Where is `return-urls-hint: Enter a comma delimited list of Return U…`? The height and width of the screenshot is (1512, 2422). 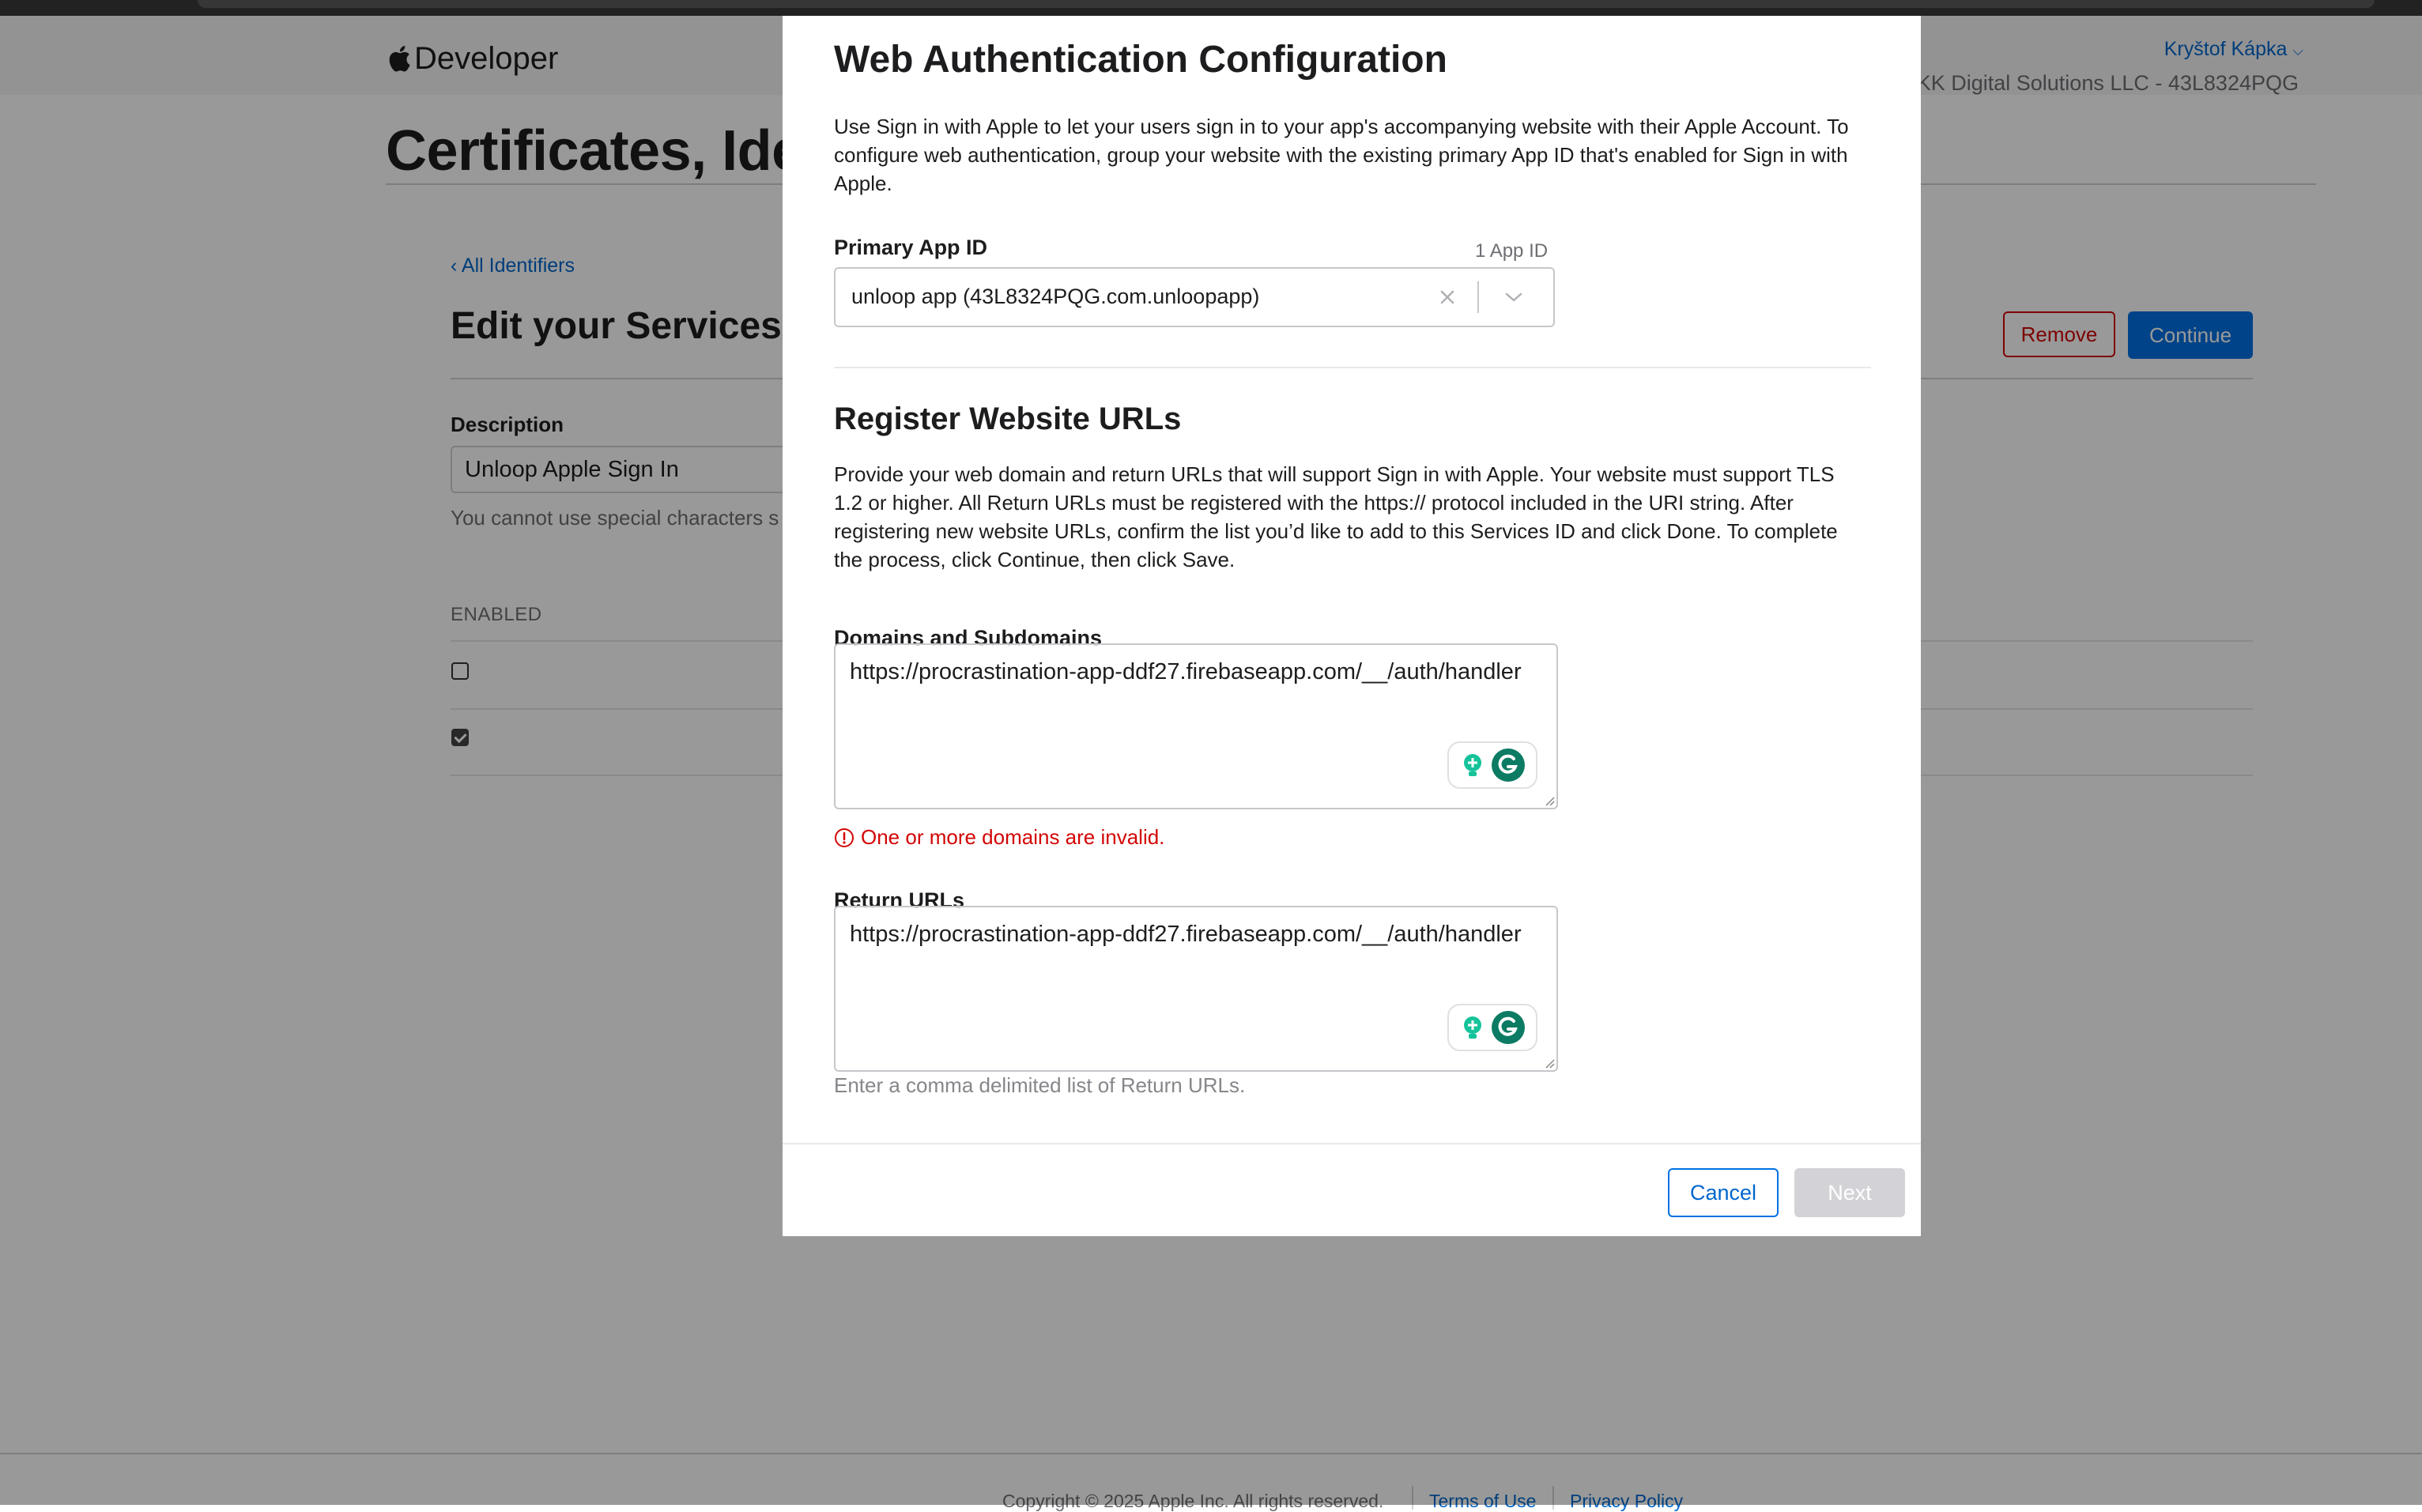
return-urls-hint: Enter a comma delimited list of Return U… is located at coordinates (1040, 1085).